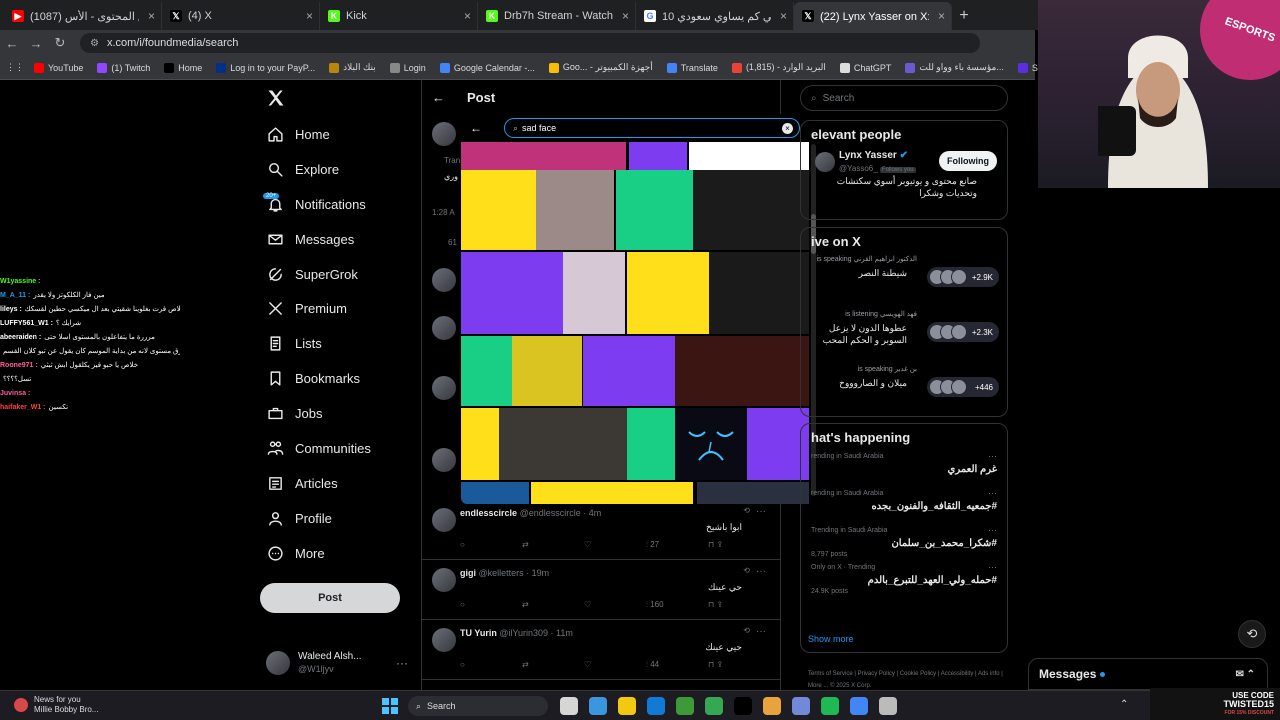 This screenshot has width=1280, height=720. What do you see at coordinates (340, 134) in the screenshot?
I see `nav-home: Home` at bounding box center [340, 134].